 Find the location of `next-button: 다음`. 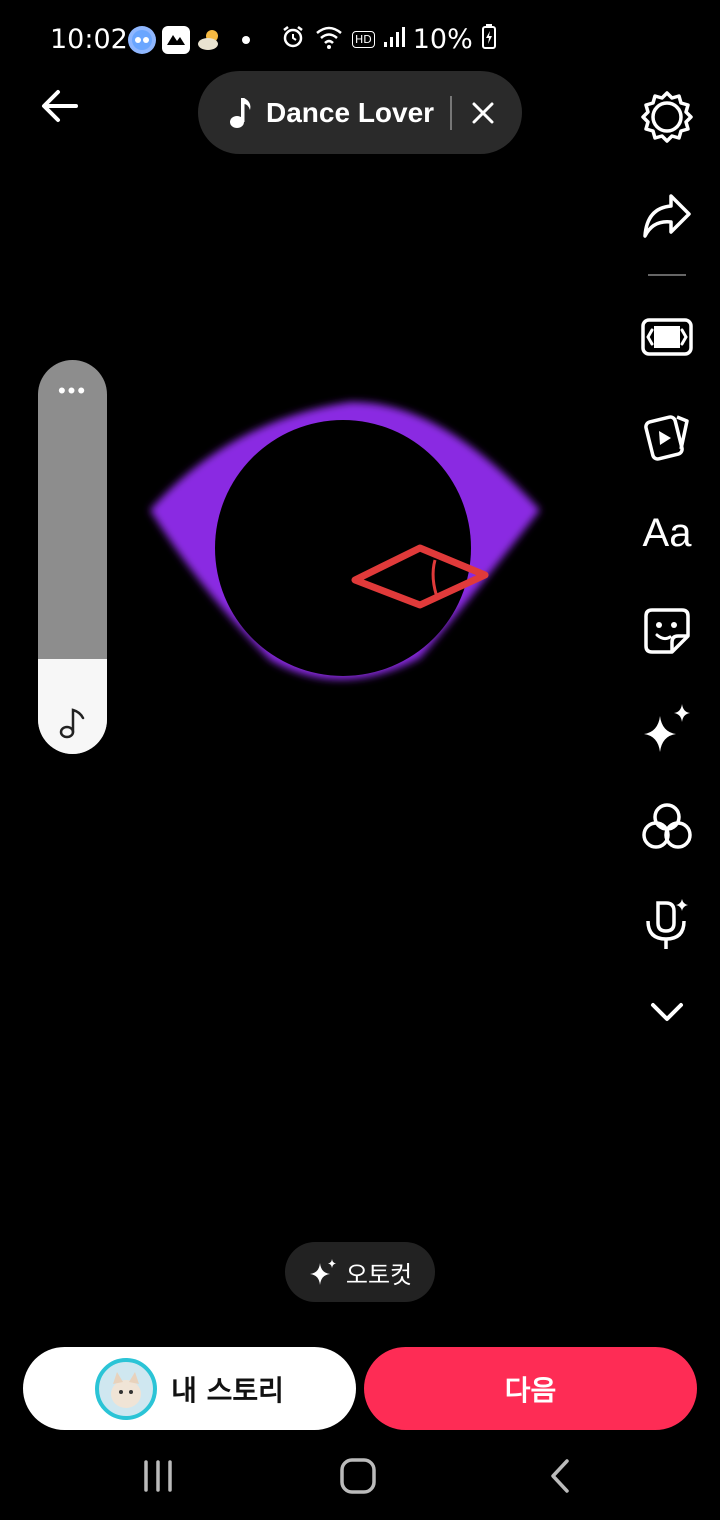

next-button: 다음 is located at coordinates (530, 1388).